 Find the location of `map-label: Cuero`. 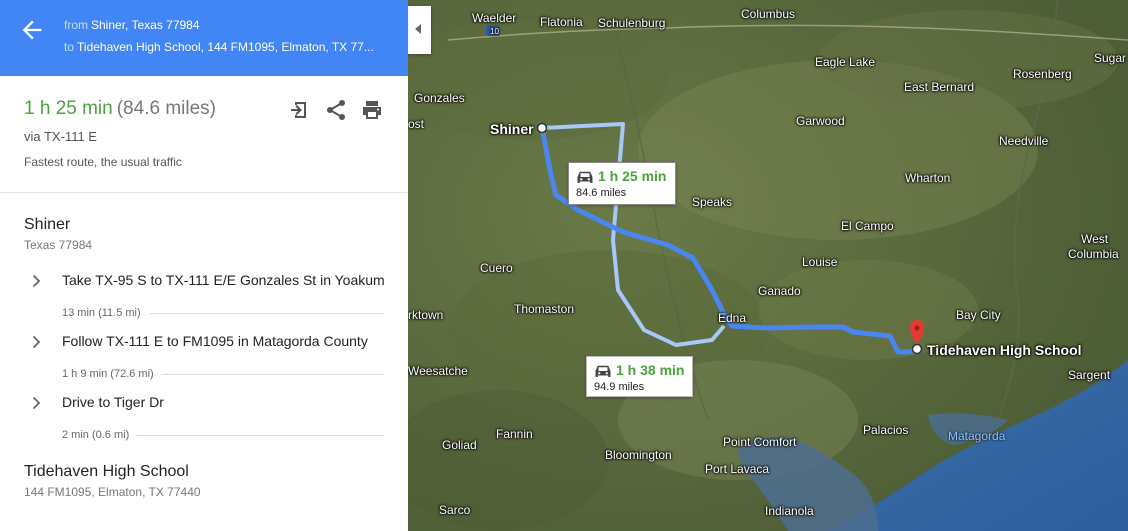

map-label: Cuero is located at coordinates (496, 268).